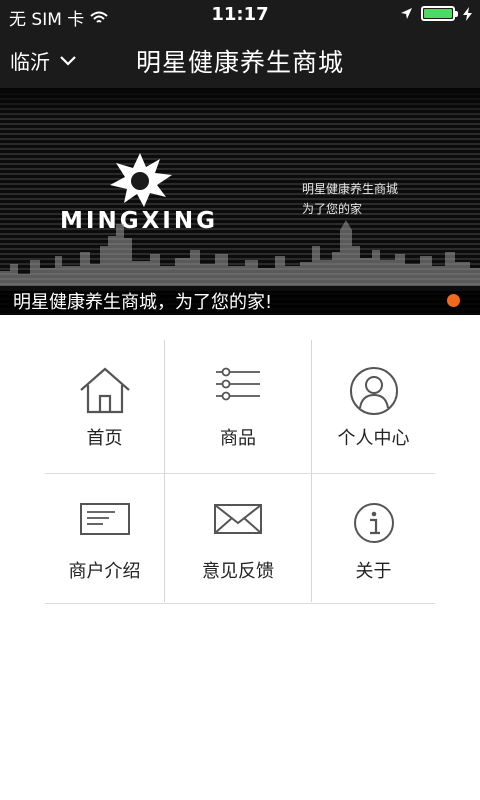 The image size is (480, 800). Describe the element at coordinates (238, 405) in the screenshot. I see `menu-item-products: 商品` at that location.